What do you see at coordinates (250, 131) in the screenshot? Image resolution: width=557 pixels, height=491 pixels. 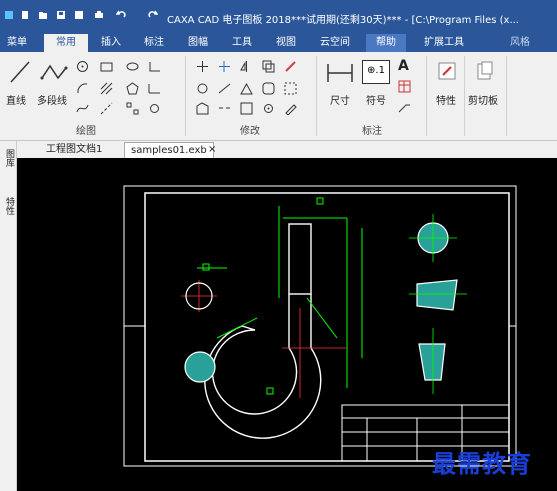 I see `modify-group-label: 修改` at bounding box center [250, 131].